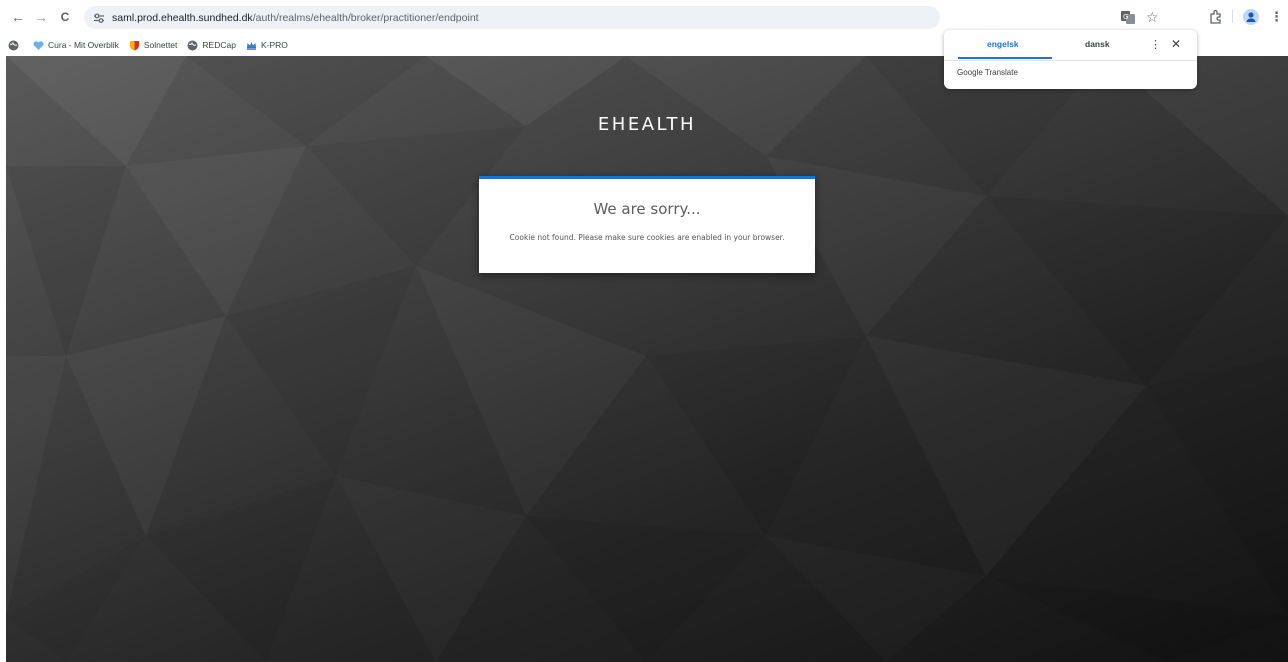 The image size is (1288, 662). What do you see at coordinates (1232, 16) in the screenshot?
I see `toolbar-divider` at bounding box center [1232, 16].